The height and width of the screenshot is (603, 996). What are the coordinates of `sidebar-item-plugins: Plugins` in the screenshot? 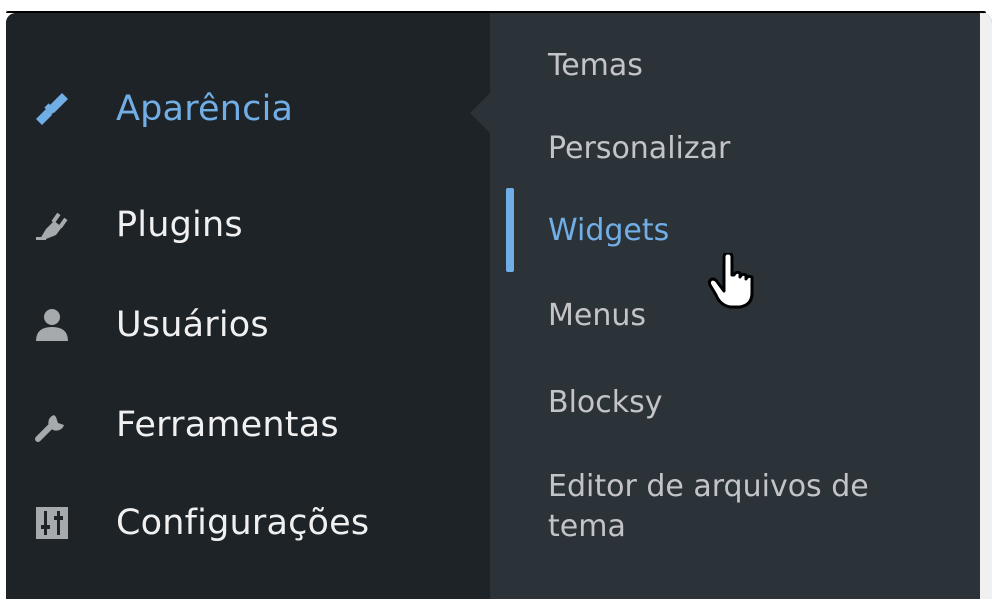 It's located at (248, 225).